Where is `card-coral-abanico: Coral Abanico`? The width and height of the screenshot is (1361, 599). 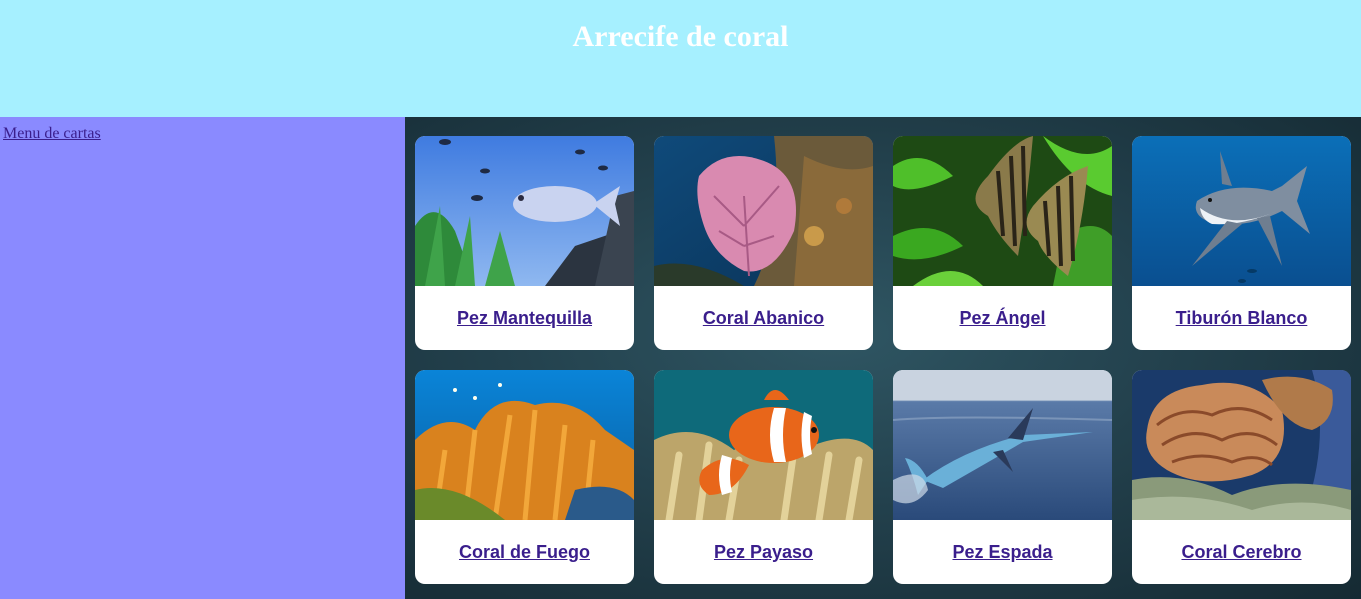 card-coral-abanico: Coral Abanico is located at coordinates (763, 243).